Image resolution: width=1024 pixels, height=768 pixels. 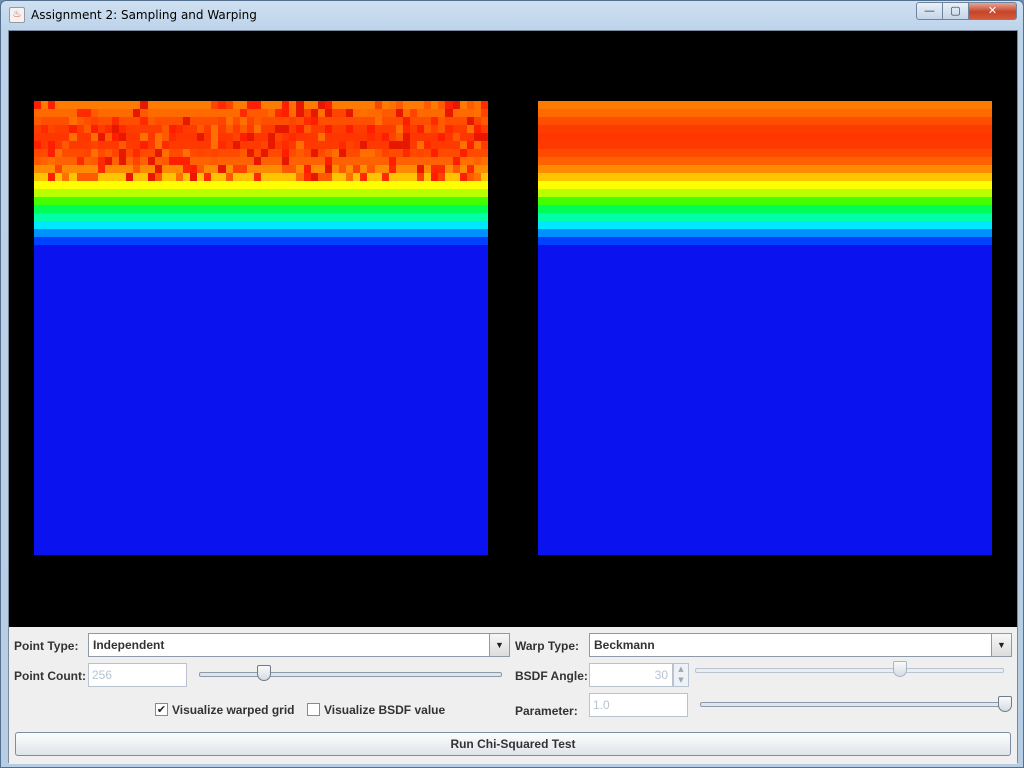 I want to click on bsdf-angle-slider, so click(x=849, y=670).